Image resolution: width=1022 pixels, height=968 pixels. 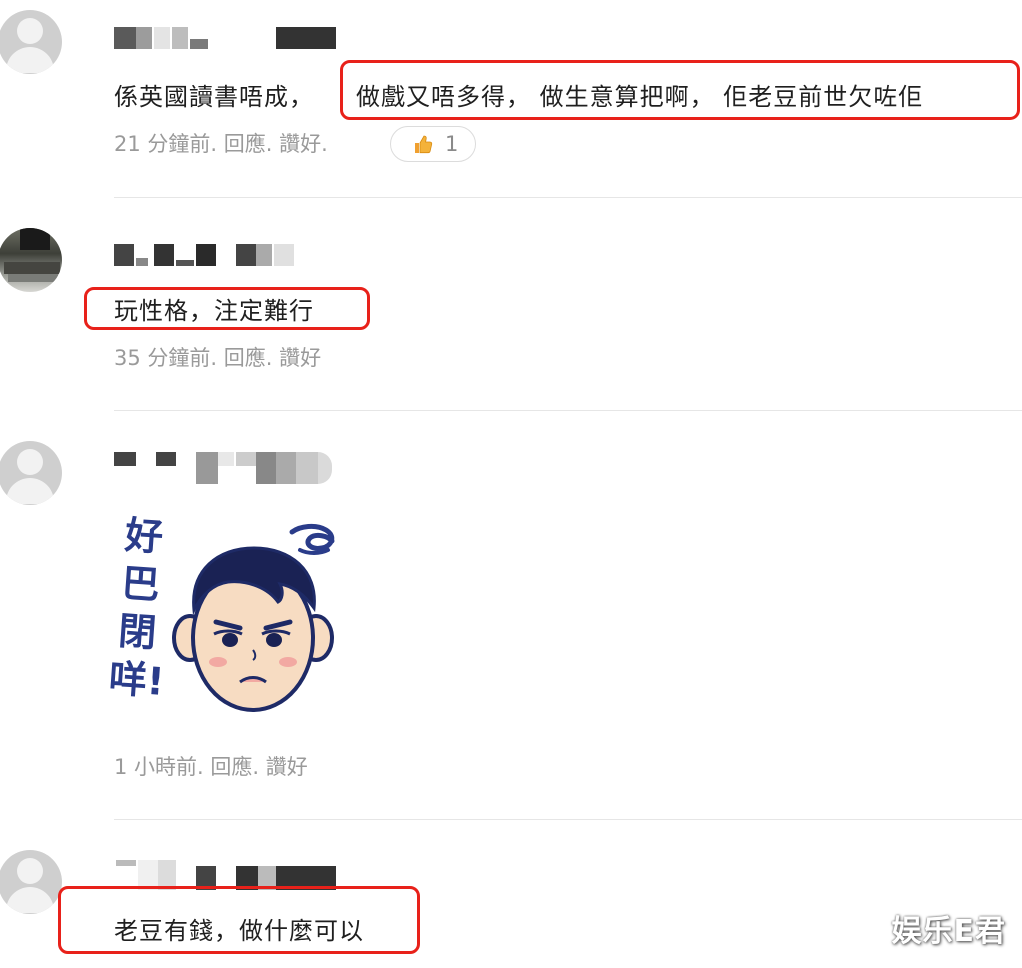 I want to click on comment-meta: 21 分鐘前. 回應. 讚好., so click(x=221, y=144).